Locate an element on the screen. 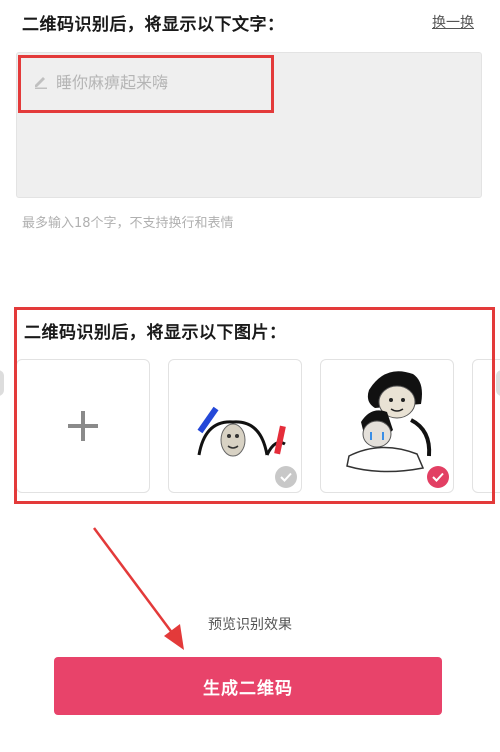  text-section-title: 二维码识别后，将显示以下文字： is located at coordinates (153, 25).